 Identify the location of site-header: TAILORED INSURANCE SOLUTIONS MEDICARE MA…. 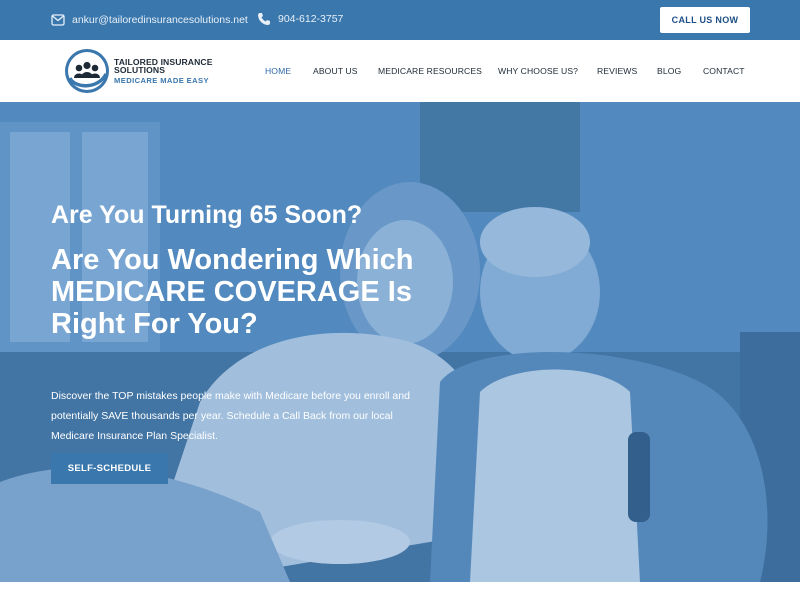
(400, 71).